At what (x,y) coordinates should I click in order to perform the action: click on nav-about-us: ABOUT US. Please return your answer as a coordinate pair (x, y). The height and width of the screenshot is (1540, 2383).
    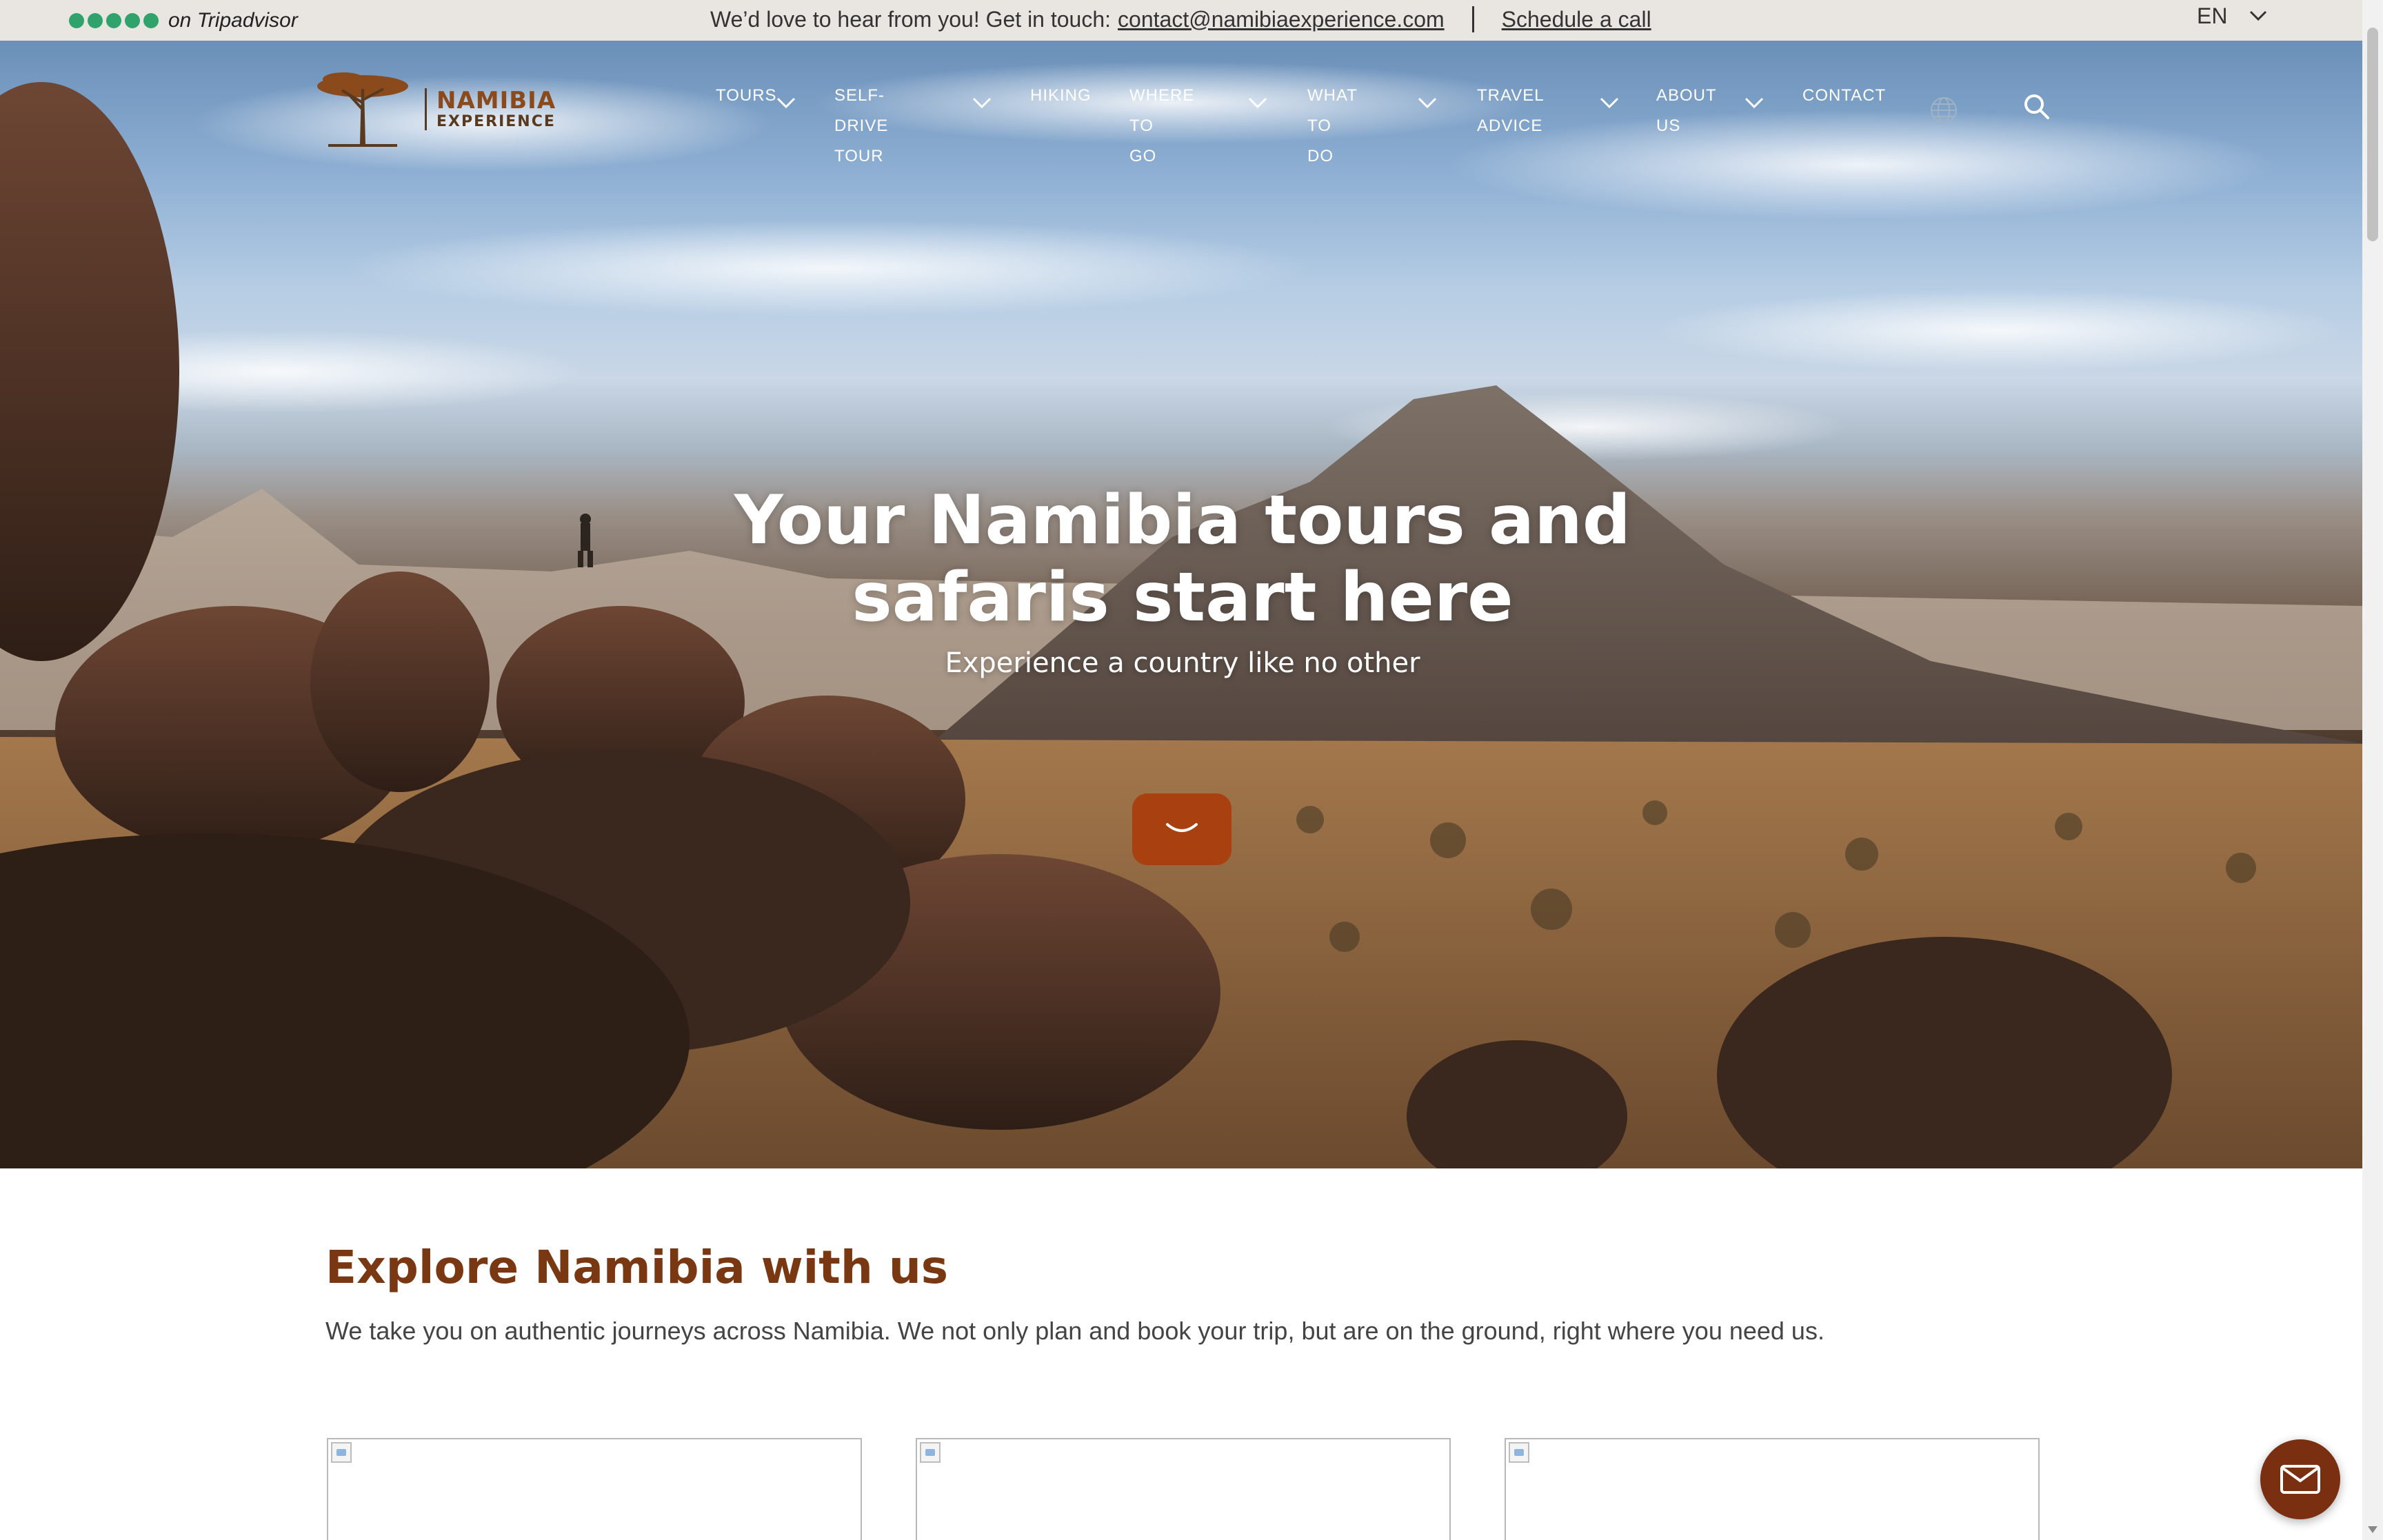
    Looking at the image, I should click on (1710, 111).